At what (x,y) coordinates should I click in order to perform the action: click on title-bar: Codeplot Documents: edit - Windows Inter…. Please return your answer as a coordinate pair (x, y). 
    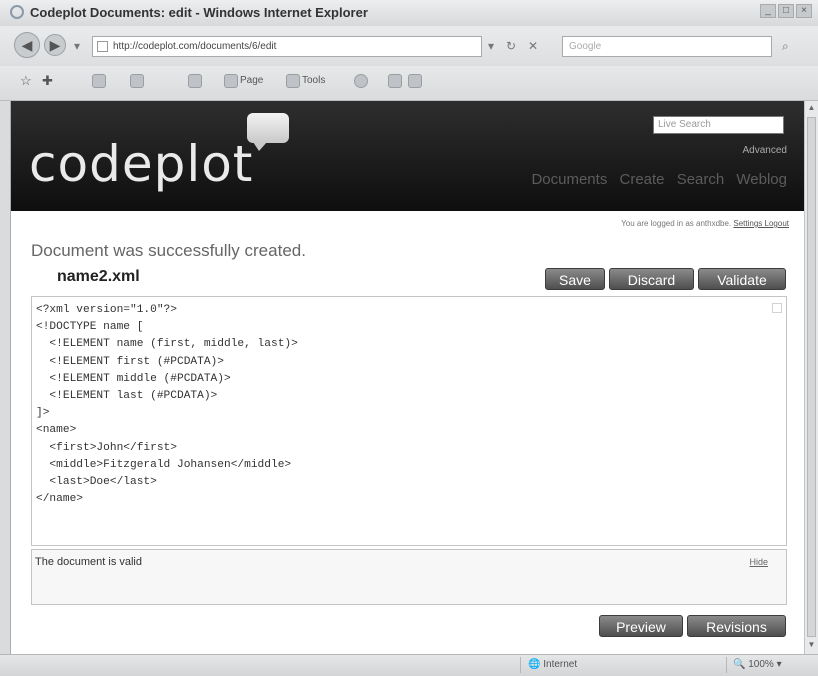
    Looking at the image, I should click on (409, 13).